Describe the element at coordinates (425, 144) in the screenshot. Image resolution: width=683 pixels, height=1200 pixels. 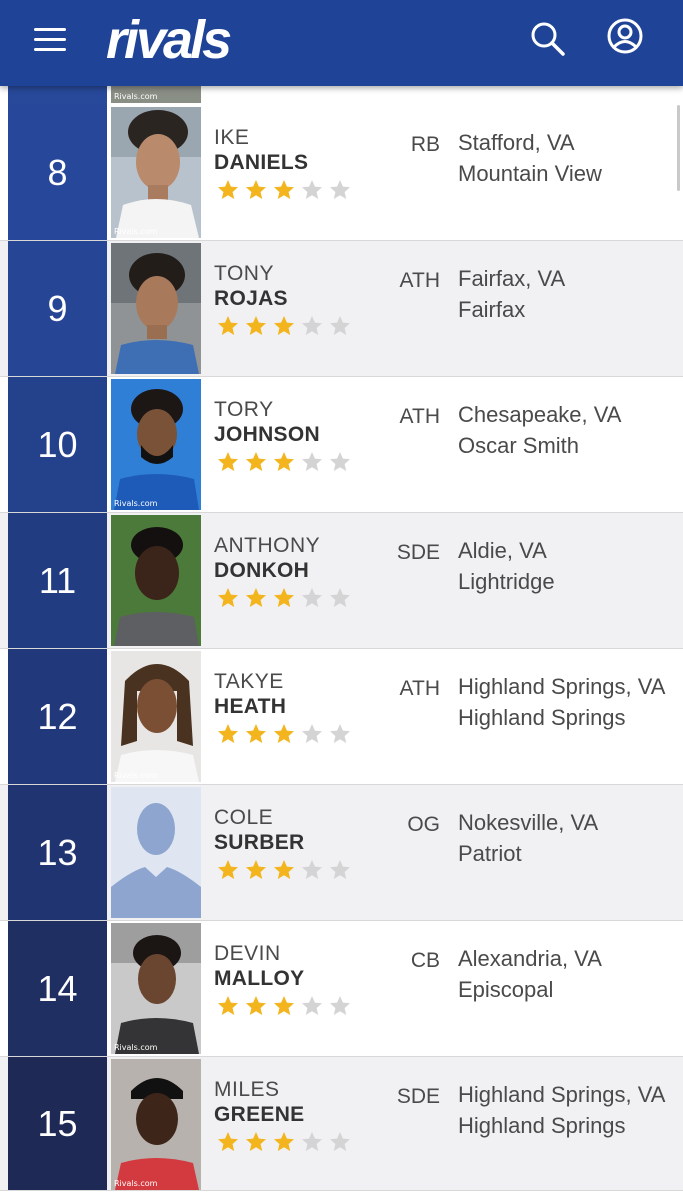
I see `player-position: RB` at that location.